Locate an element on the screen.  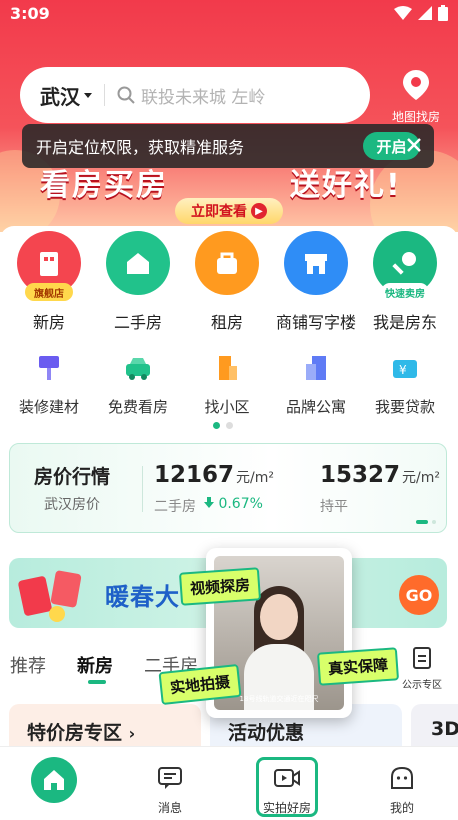
nav-mine-label: 我的 is located at coordinates (401, 808).